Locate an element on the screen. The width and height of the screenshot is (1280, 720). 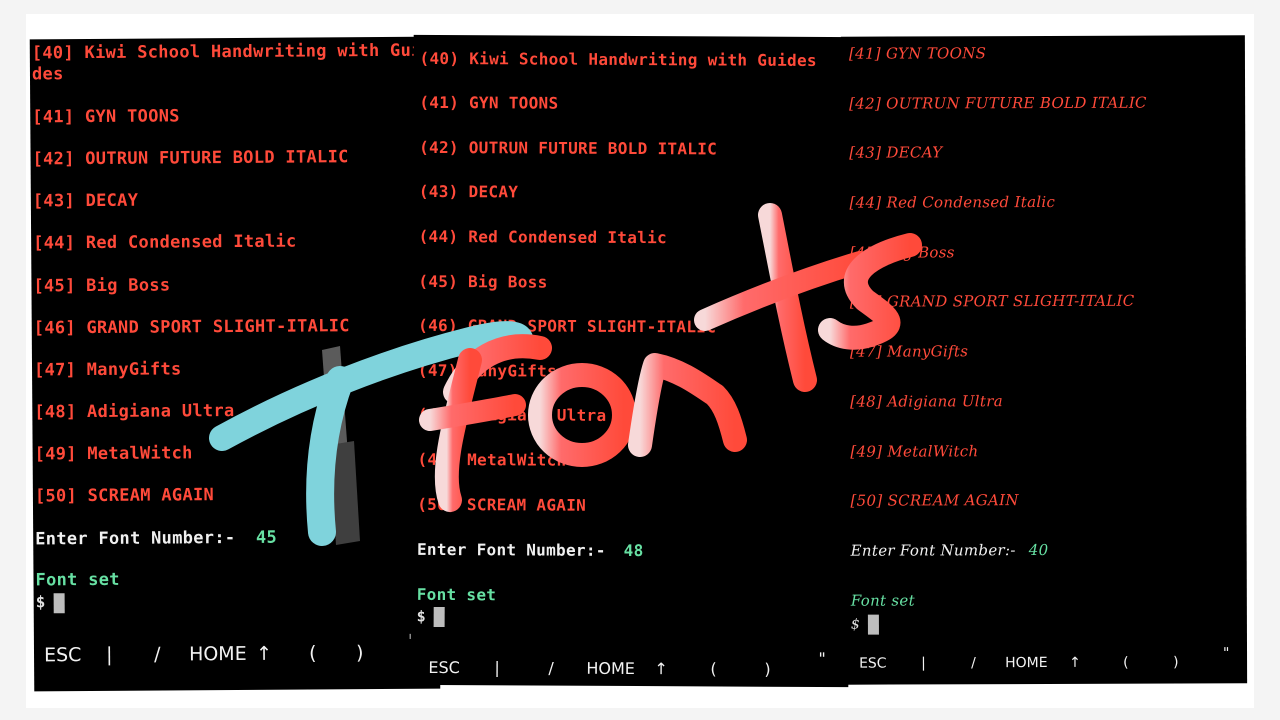
font-number-prompt: Enter Font Number:- 48 is located at coordinates (530, 550).